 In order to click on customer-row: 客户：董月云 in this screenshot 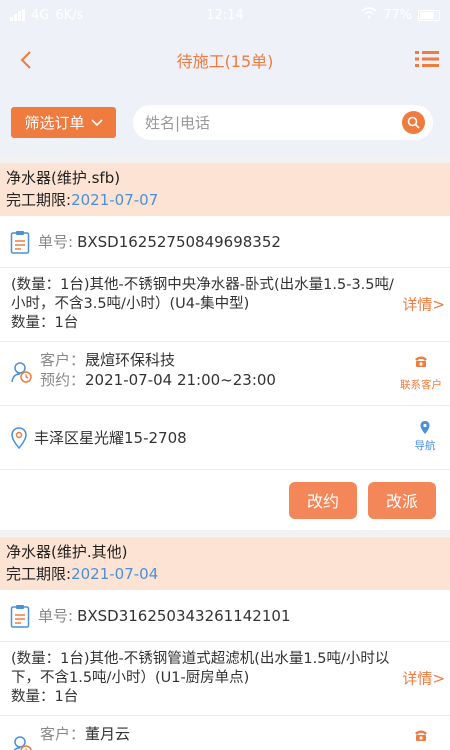, I will do `click(225, 733)`.